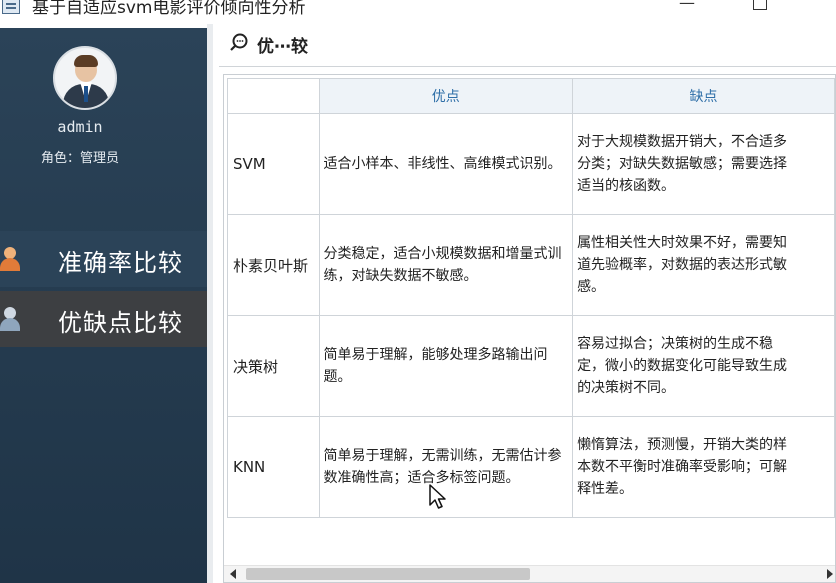 The width and height of the screenshot is (836, 583). Describe the element at coordinates (687, 8) in the screenshot. I see `minimize-button: —` at that location.